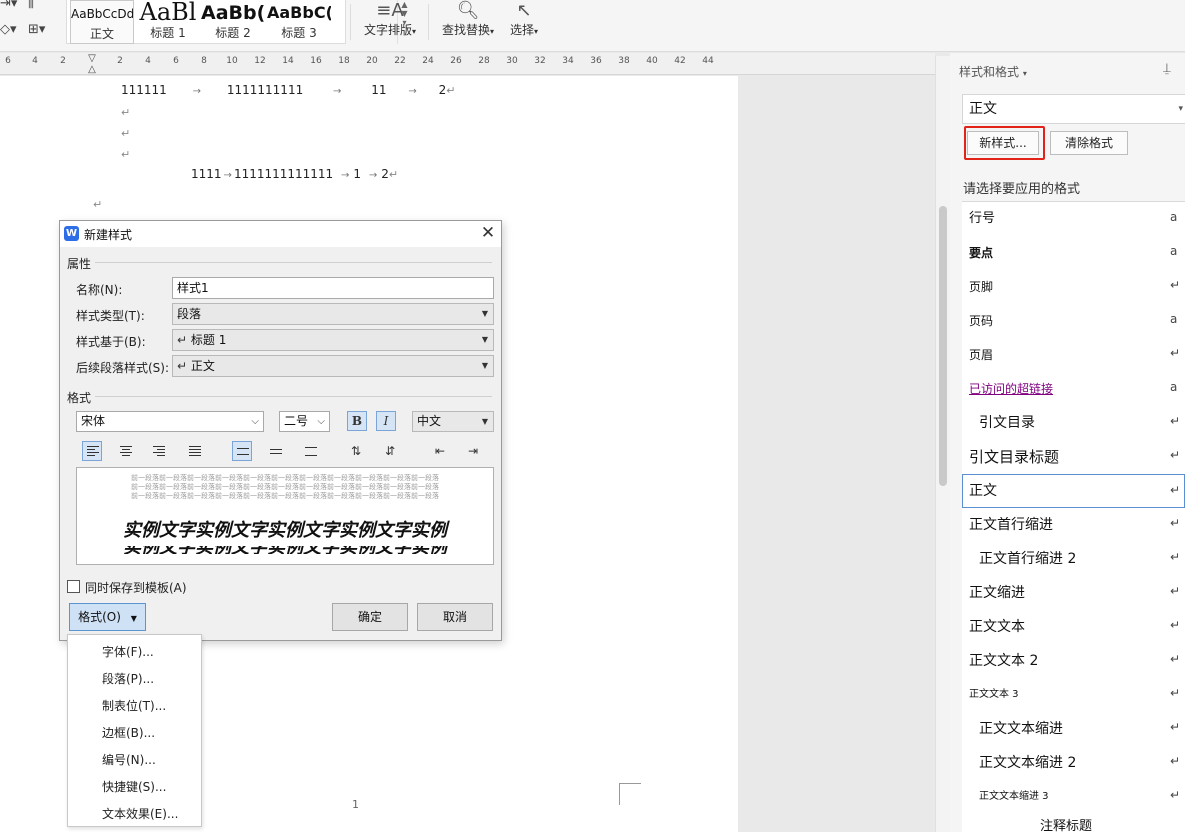 The image size is (1185, 832). I want to click on format-dropdown-button: 格式(O) ▼, so click(107, 617).